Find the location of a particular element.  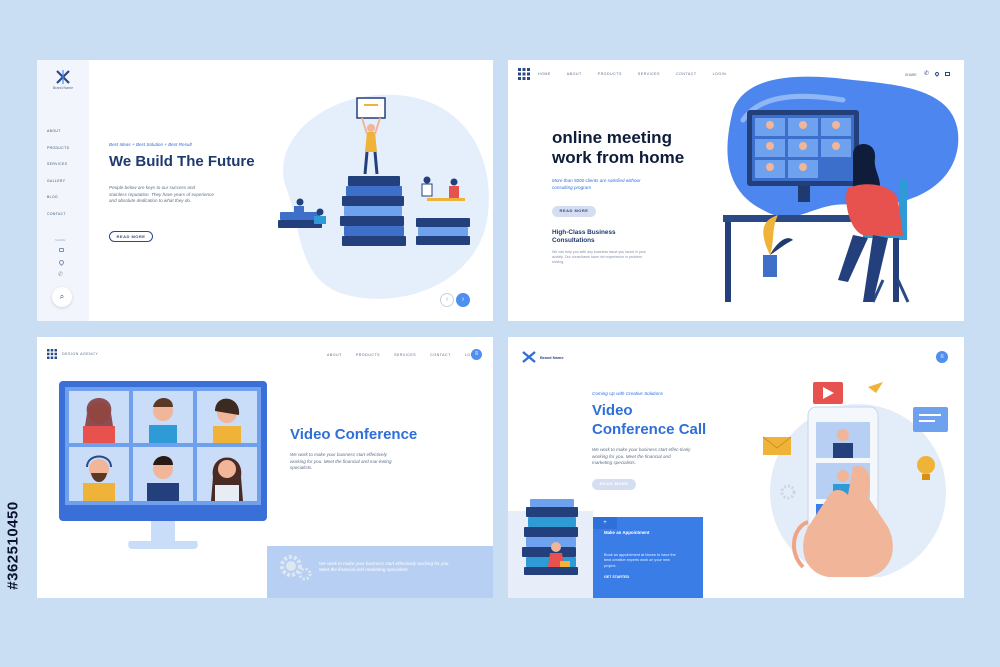

stock-id-text: #362510450 is located at coordinates (13, 545).